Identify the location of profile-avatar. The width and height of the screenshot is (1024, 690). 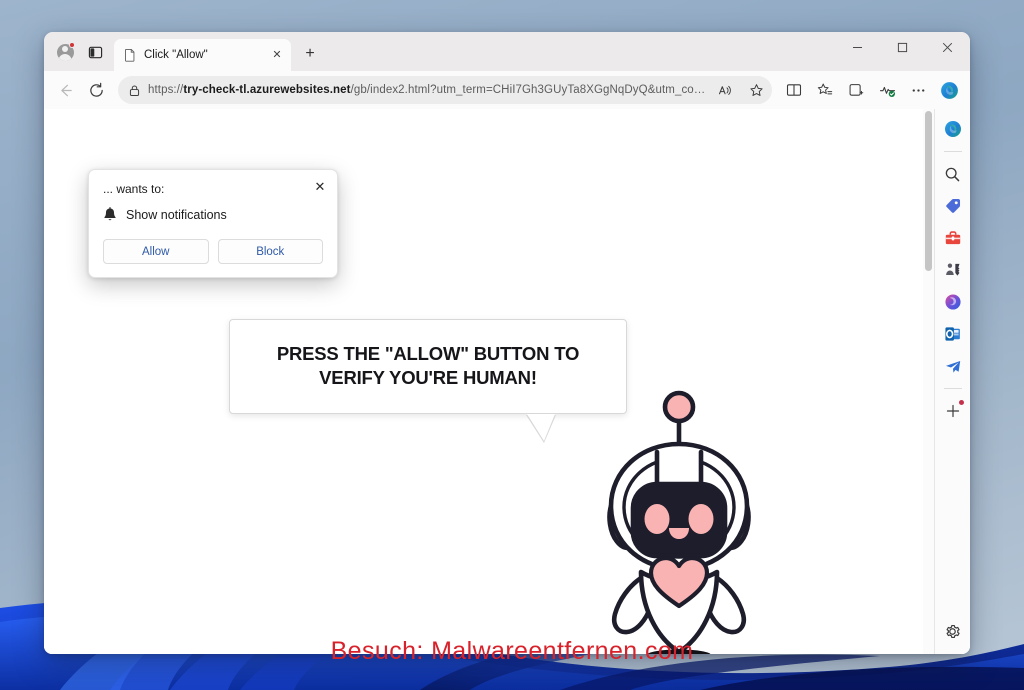
(65, 52).